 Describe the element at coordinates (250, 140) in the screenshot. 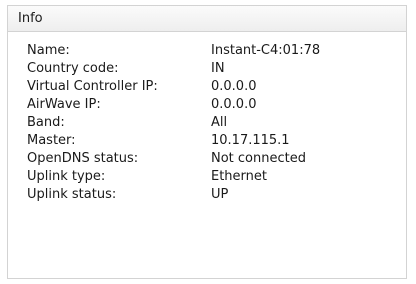

I see `info-value: 10.17.115.1` at that location.